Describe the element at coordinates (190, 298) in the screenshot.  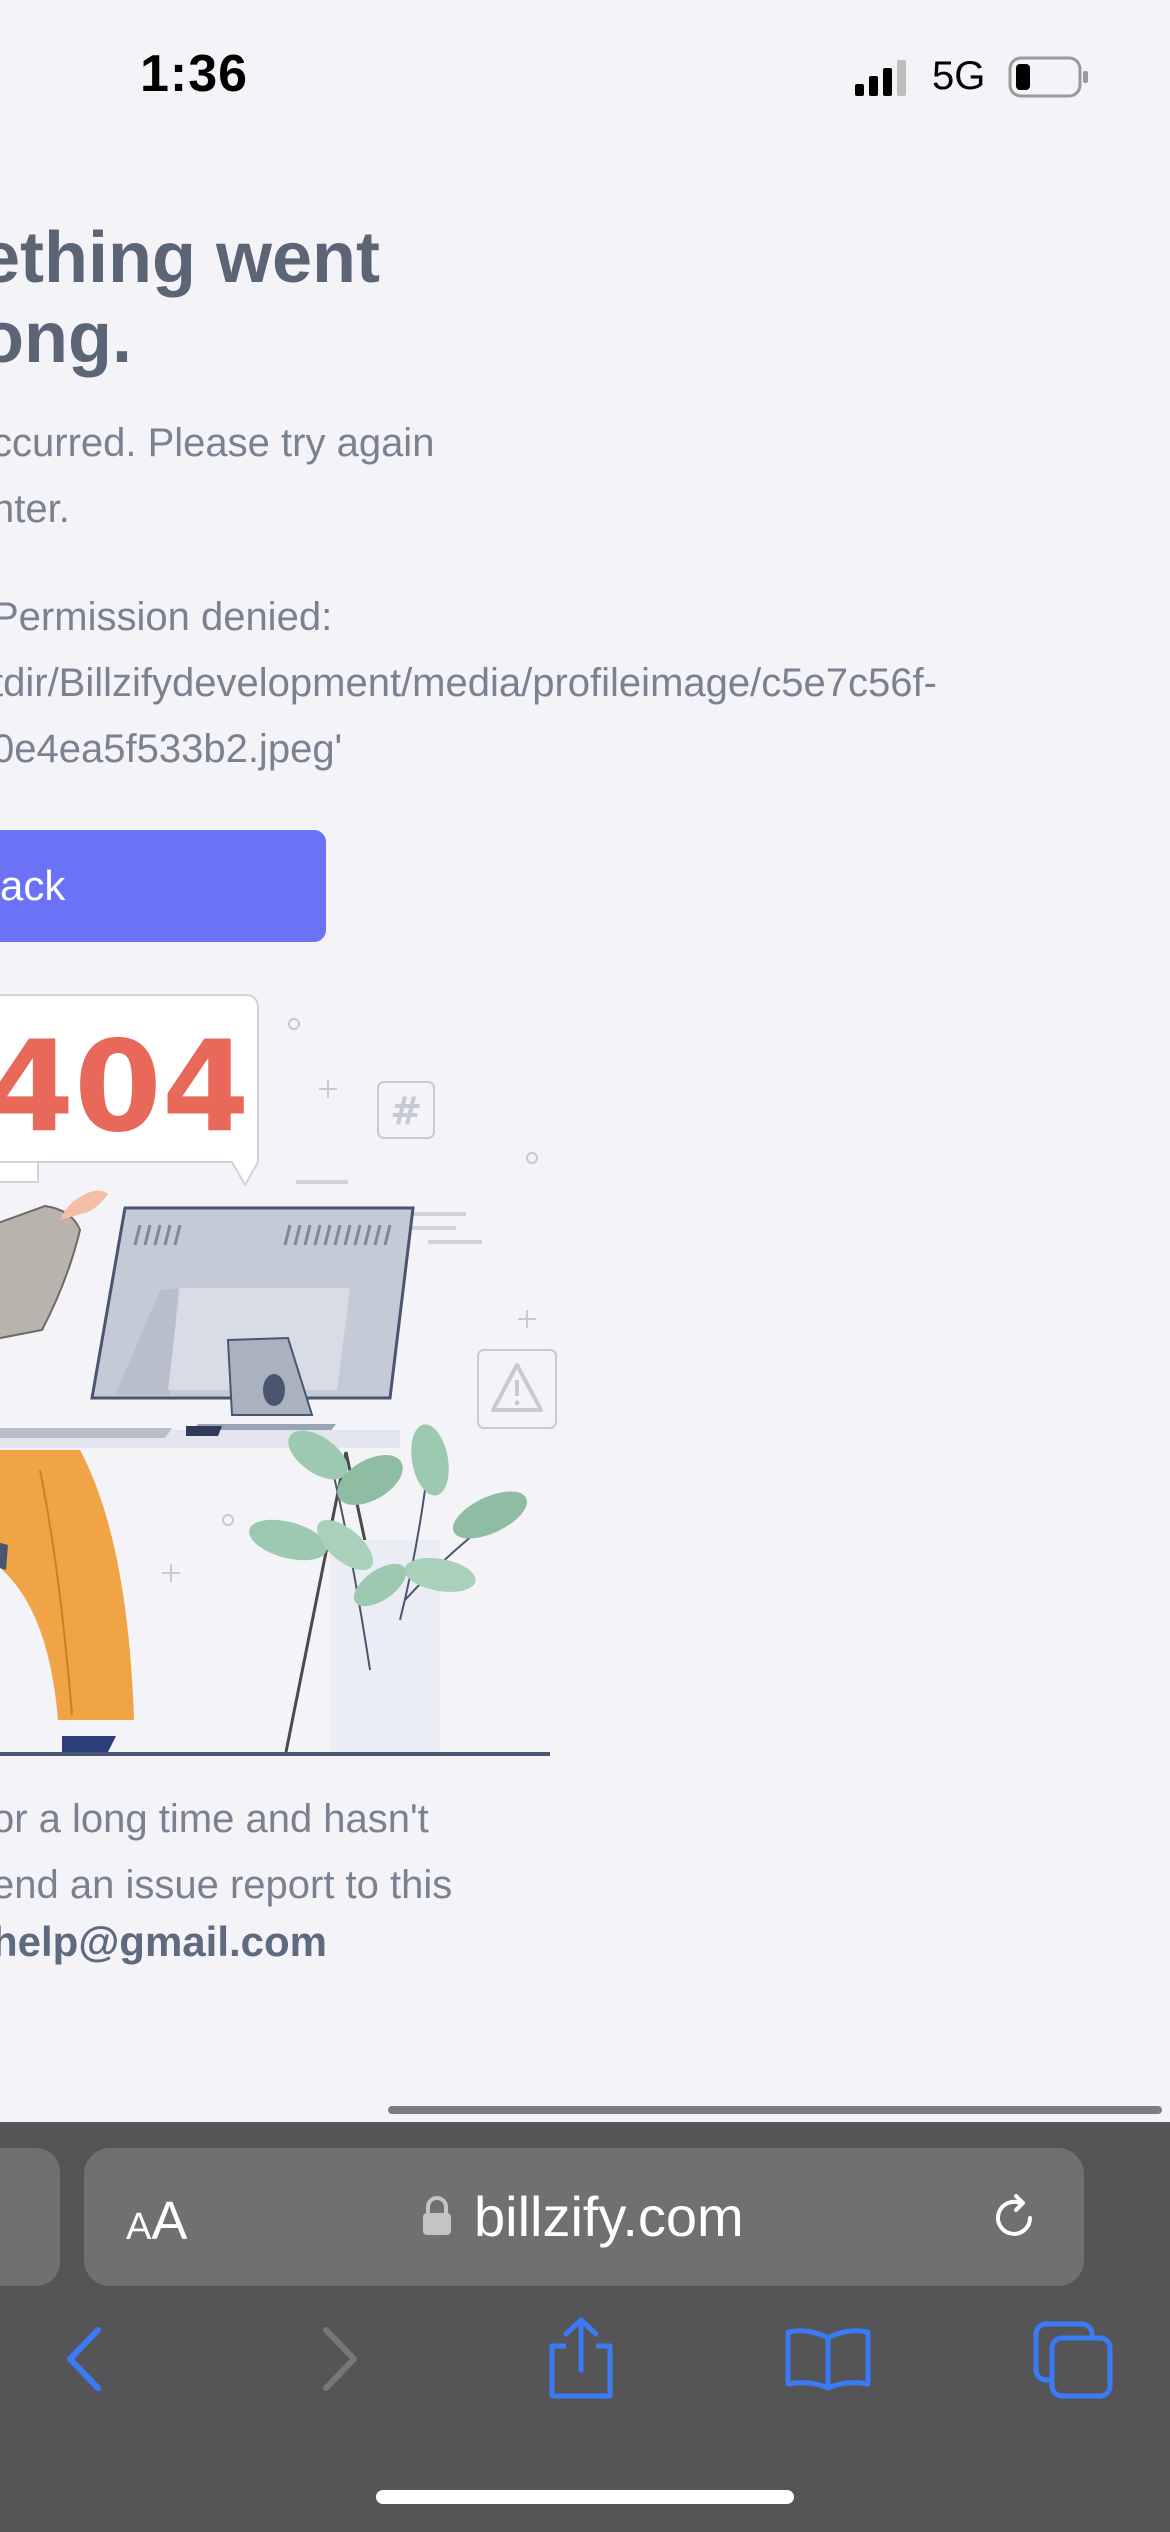
I see `error-heading: ething went ong.` at that location.